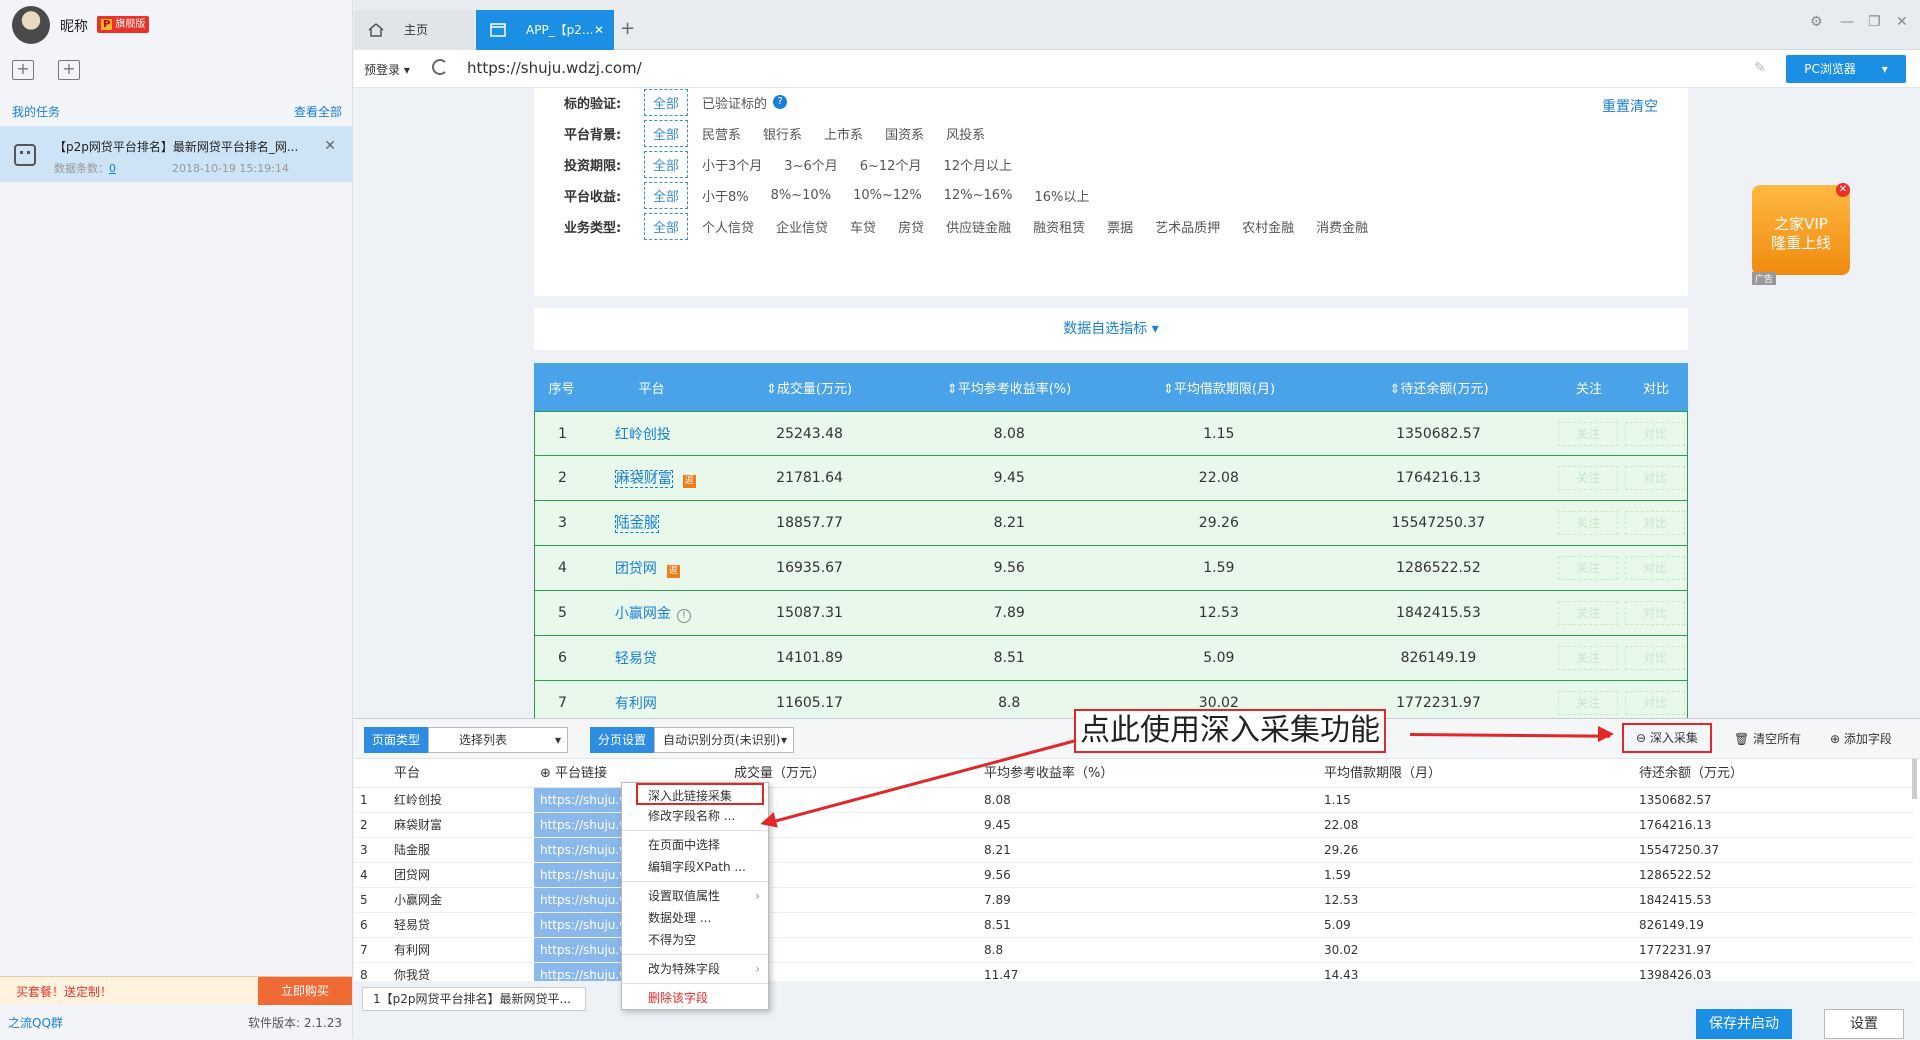 This screenshot has width=1920, height=1040. I want to click on tab-home: 主页, so click(414, 30).